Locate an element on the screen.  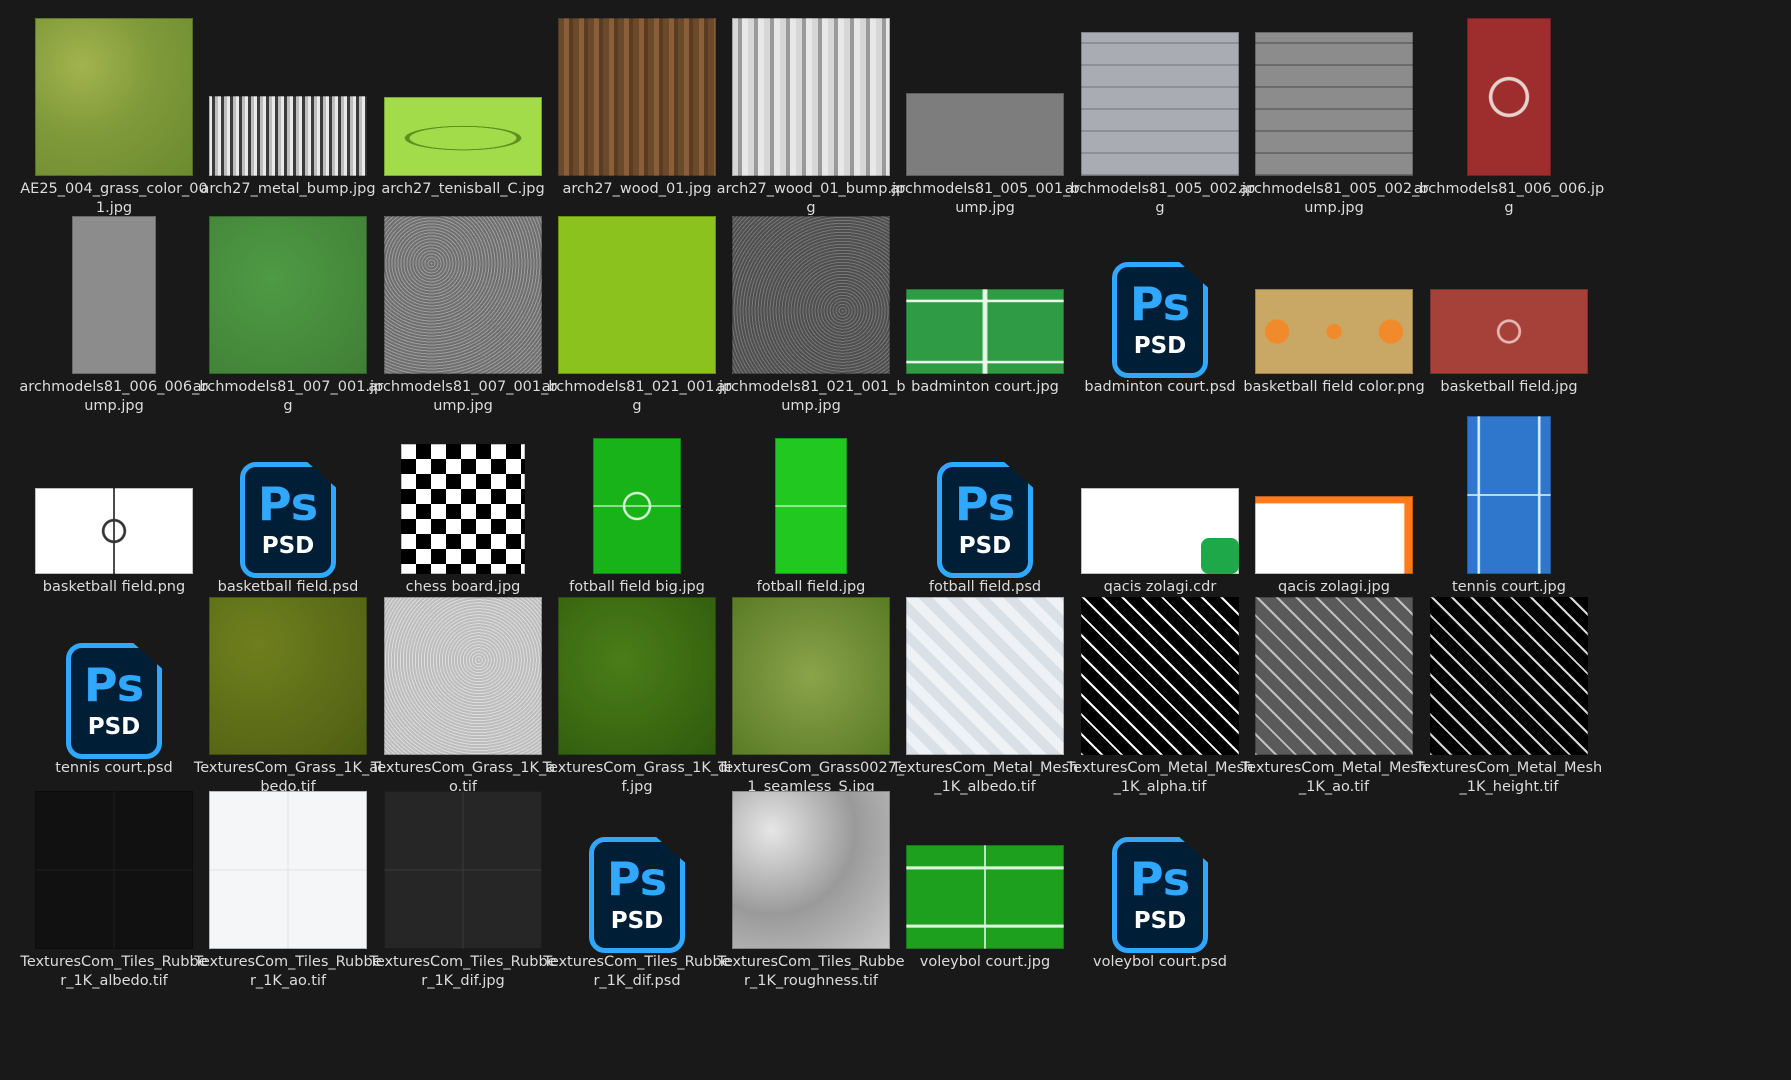
basketball-color-image-icon is located at coordinates (1334, 331).